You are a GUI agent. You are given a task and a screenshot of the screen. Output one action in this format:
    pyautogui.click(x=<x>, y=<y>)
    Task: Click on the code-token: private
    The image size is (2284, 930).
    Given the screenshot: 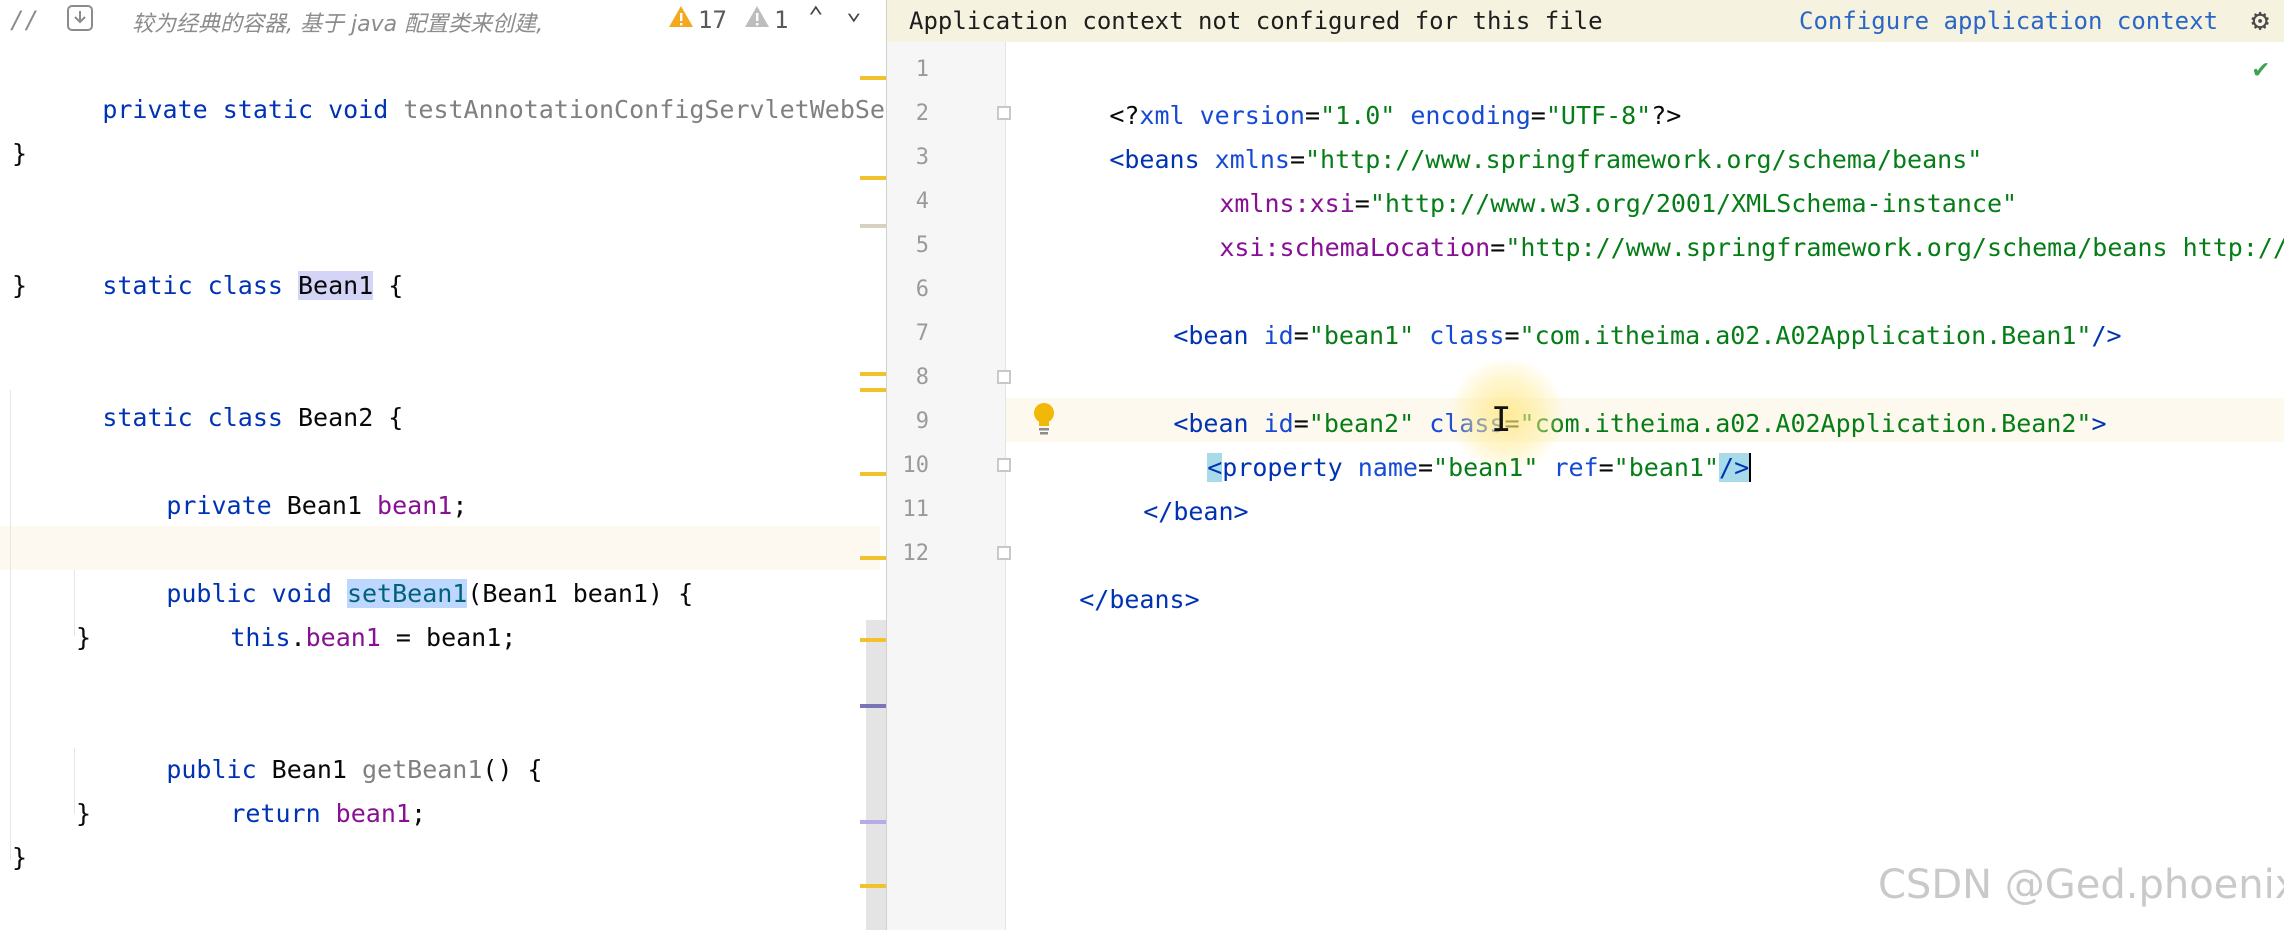 What is the action you would take?
    pyautogui.click(x=226, y=505)
    